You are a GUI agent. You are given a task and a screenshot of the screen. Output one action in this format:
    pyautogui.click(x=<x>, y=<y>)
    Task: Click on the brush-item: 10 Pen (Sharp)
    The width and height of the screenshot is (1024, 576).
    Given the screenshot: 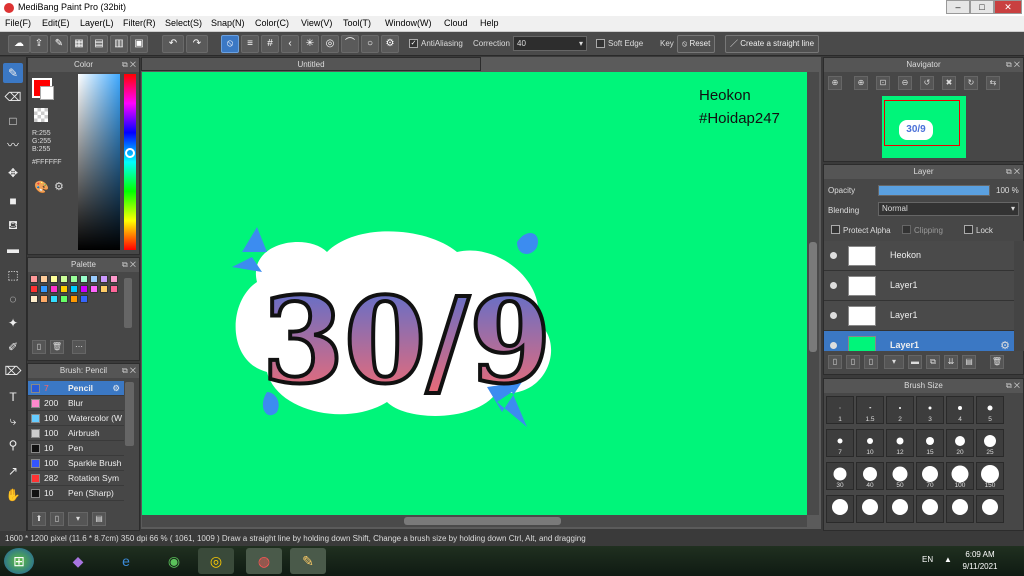 What is the action you would take?
    pyautogui.click(x=76, y=493)
    